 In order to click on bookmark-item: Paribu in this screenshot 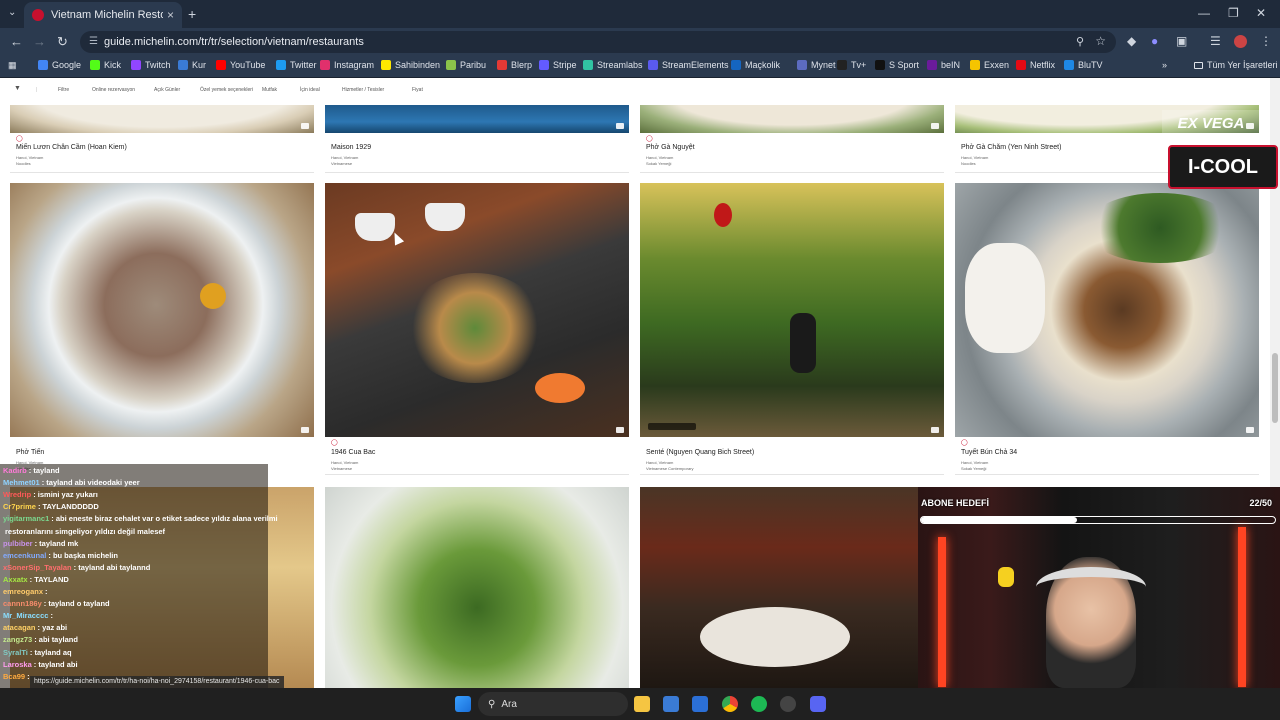, I will do `click(466, 65)`.